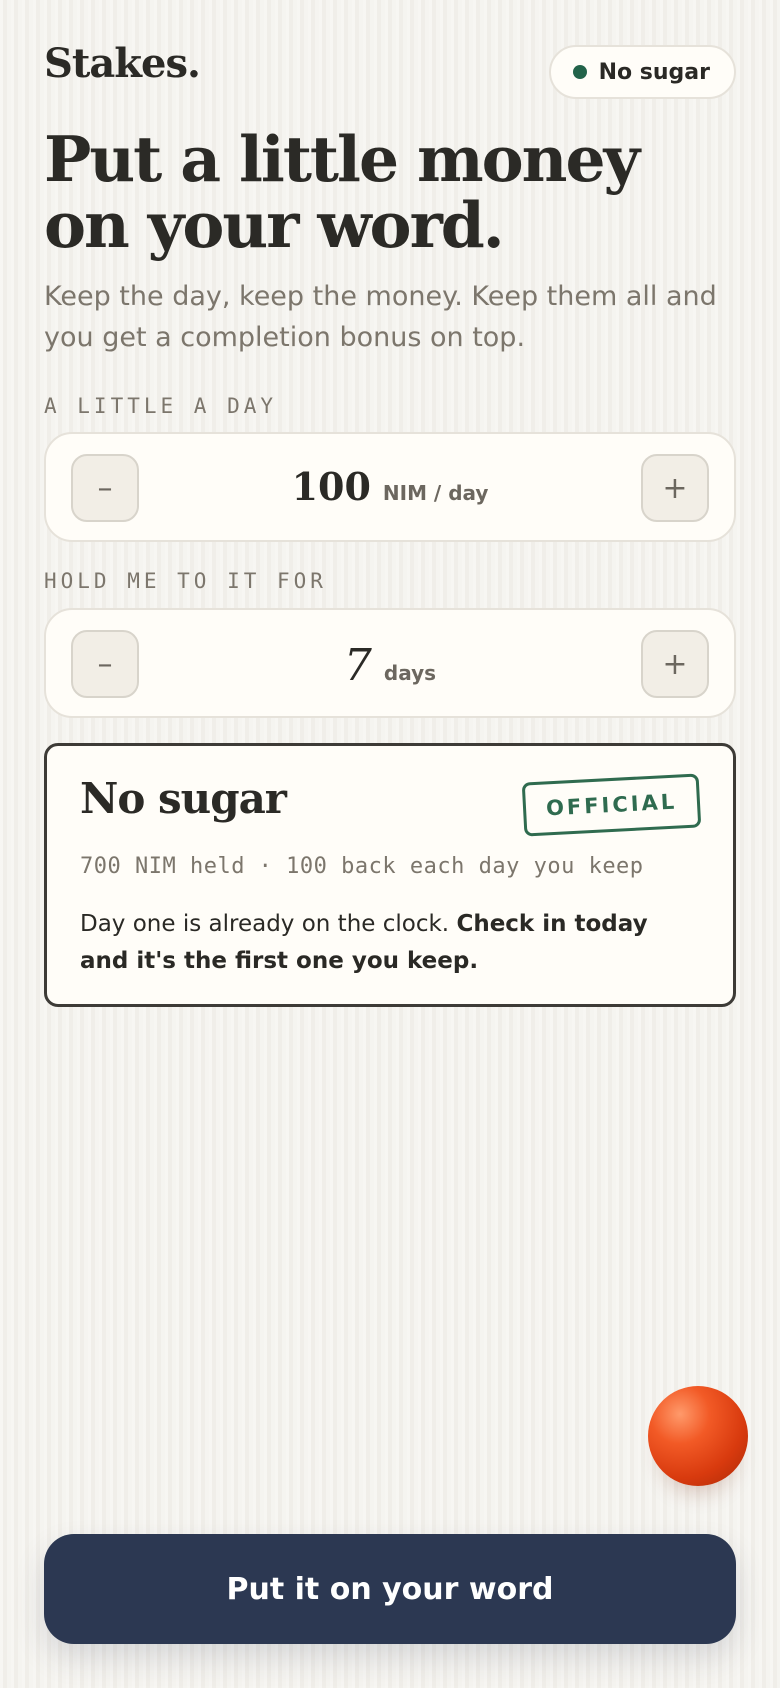 The image size is (780, 1688). What do you see at coordinates (357, 665) in the screenshot?
I see `duration-value: 7` at bounding box center [357, 665].